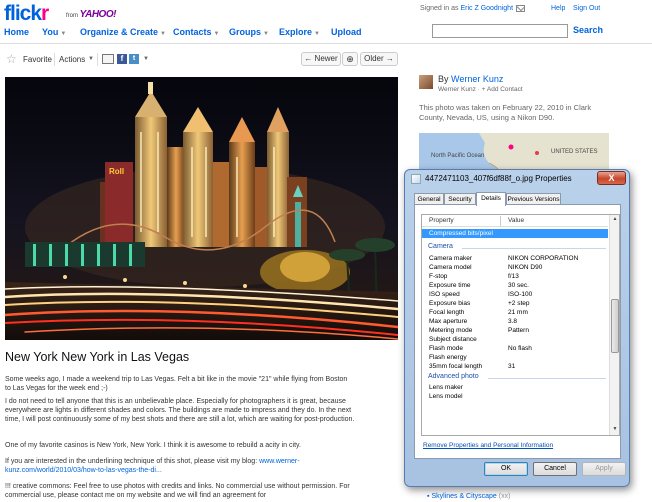  Describe the element at coordinates (72, 59) in the screenshot. I see `actions-menu: Actions` at that location.